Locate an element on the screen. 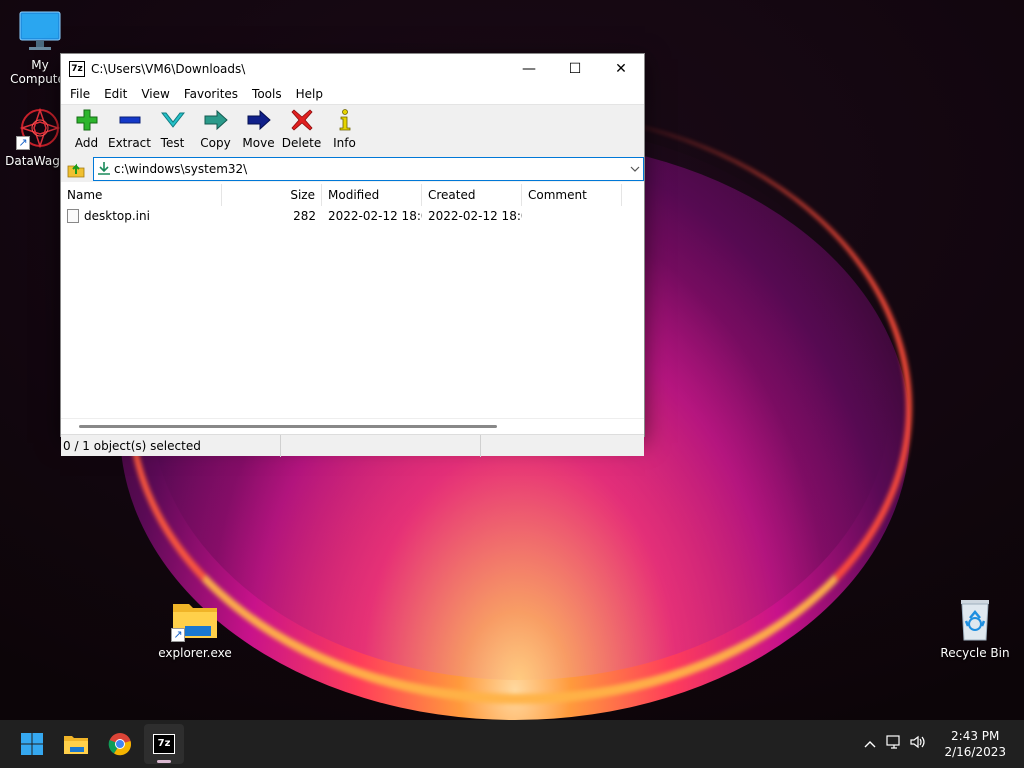 This screenshot has height=768, width=1024. delete-button: Delete is located at coordinates (301, 129).